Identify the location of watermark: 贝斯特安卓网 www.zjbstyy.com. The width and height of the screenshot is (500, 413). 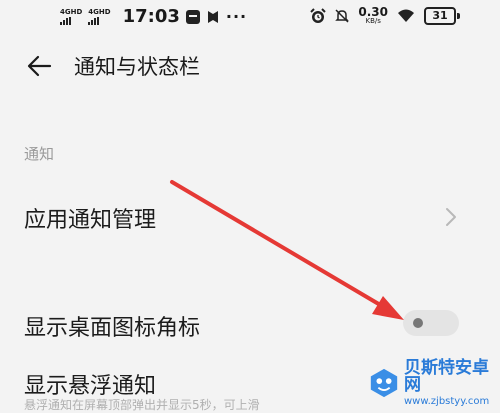
(434, 382).